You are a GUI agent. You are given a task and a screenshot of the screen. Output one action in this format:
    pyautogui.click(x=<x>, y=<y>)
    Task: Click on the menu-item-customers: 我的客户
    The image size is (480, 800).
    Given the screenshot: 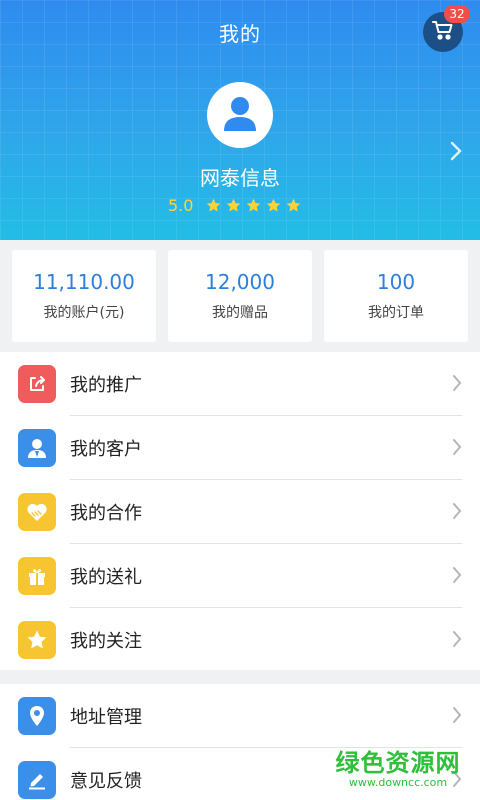 What is the action you would take?
    pyautogui.click(x=240, y=448)
    